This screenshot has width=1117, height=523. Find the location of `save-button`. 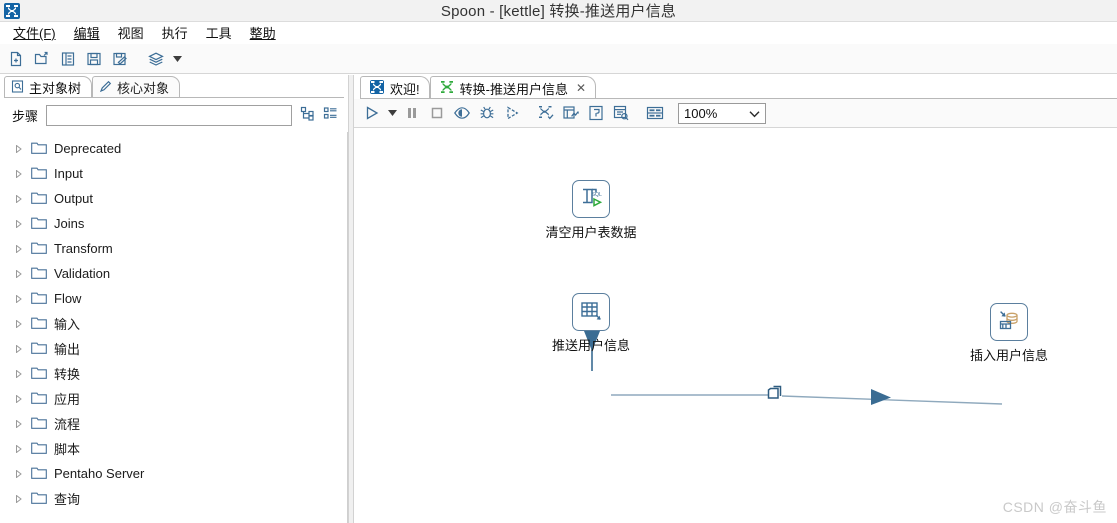

save-button is located at coordinates (94, 59).